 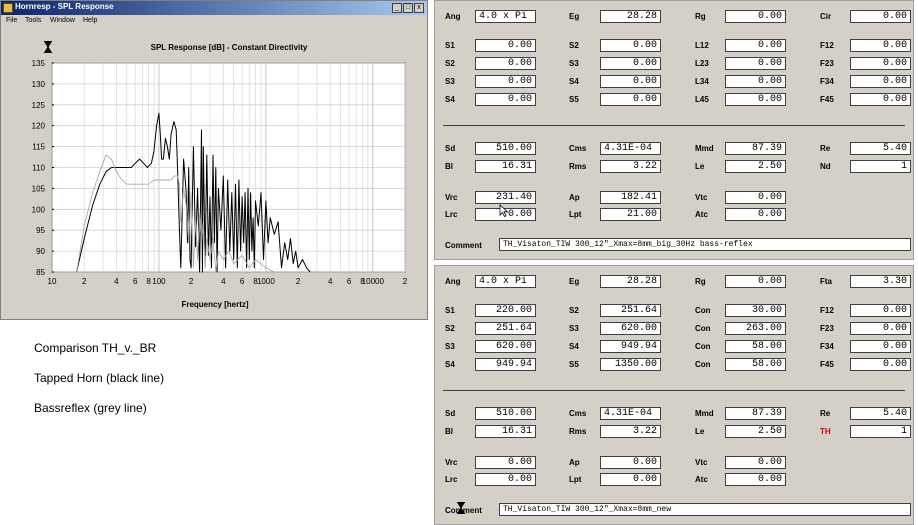 I want to click on param-field-s4-r4: 0.00, so click(x=505, y=99).